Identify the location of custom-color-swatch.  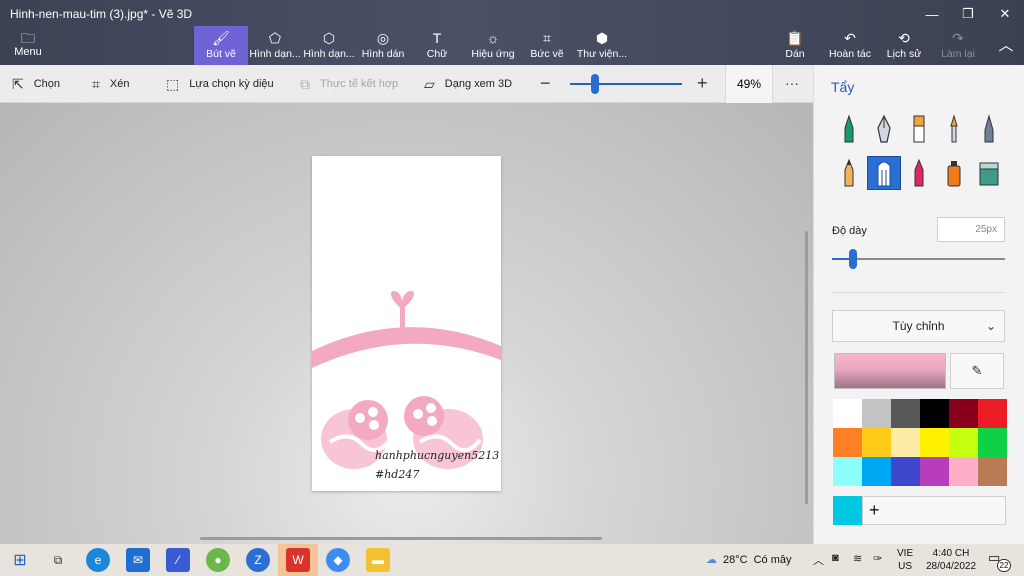
(847, 510).